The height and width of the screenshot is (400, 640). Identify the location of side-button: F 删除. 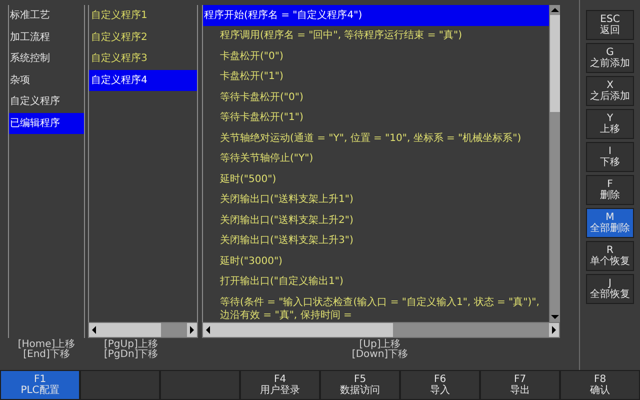
(610, 190).